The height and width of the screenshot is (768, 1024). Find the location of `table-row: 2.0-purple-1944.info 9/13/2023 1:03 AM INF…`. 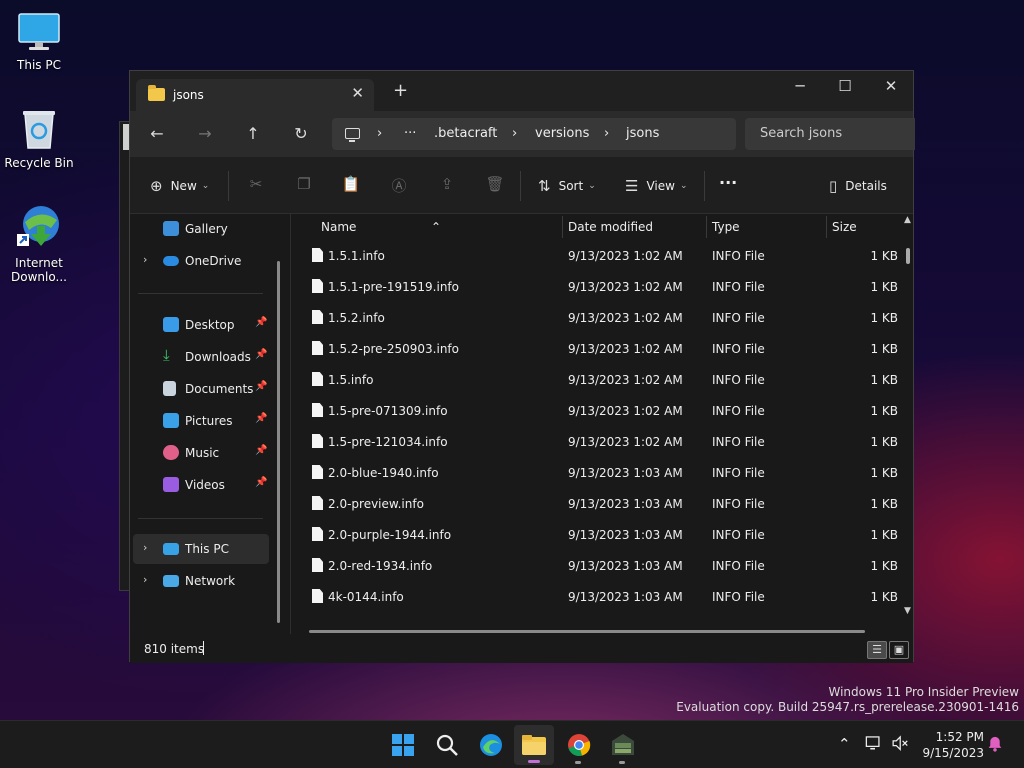

table-row: 2.0-purple-1944.info 9/13/2023 1:03 AM INF… is located at coordinates (596, 534).